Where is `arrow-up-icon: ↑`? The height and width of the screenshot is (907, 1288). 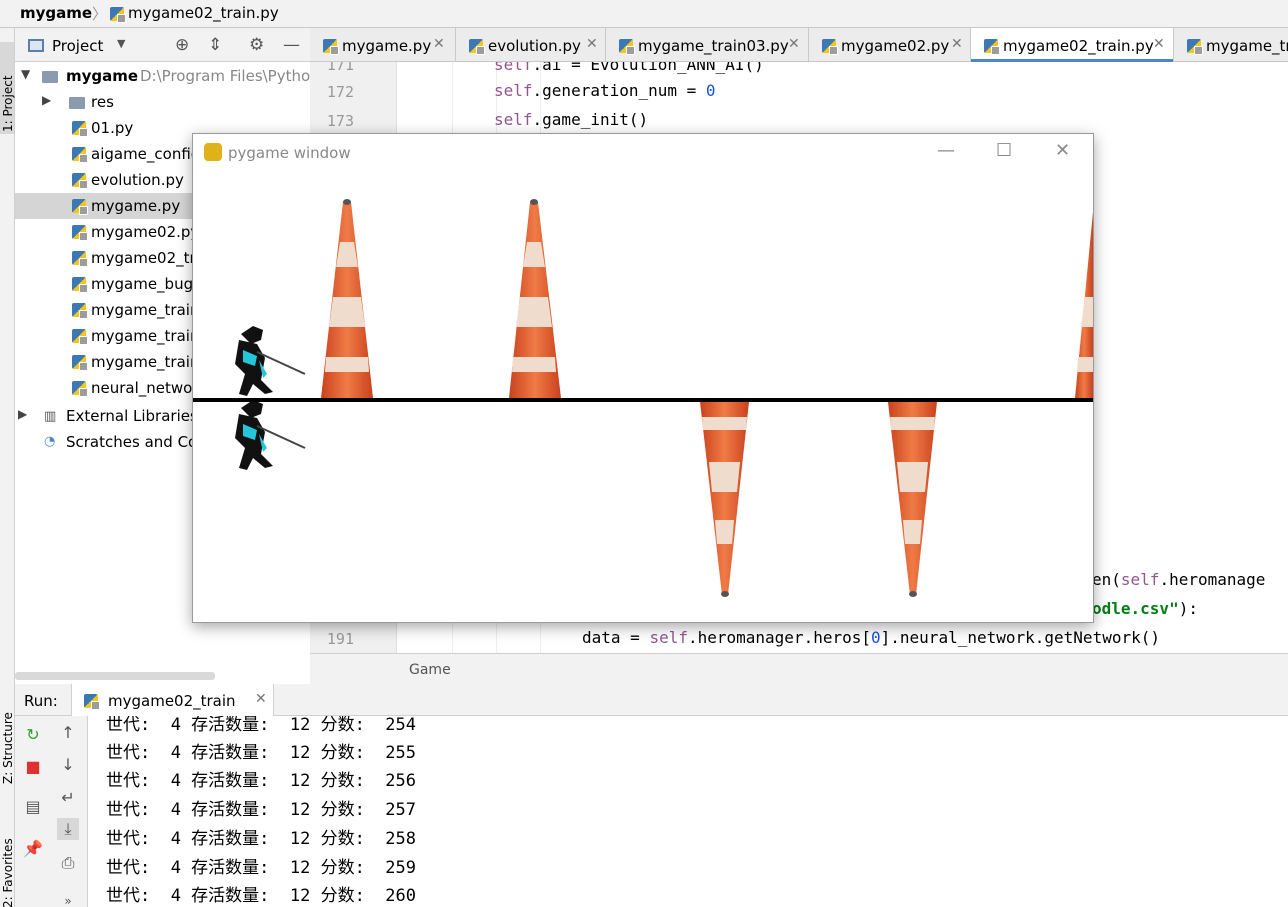 arrow-up-icon: ↑ is located at coordinates (68, 733).